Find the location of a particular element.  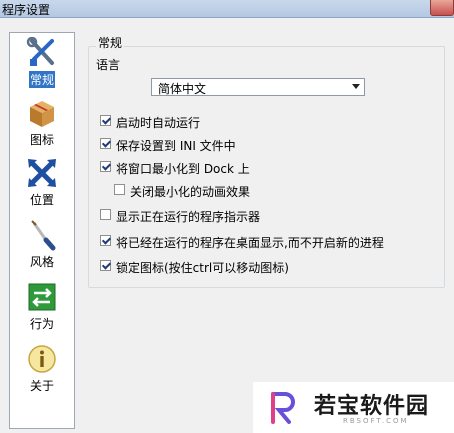

sidebar-item-icons: 图标 is located at coordinates (42, 122).